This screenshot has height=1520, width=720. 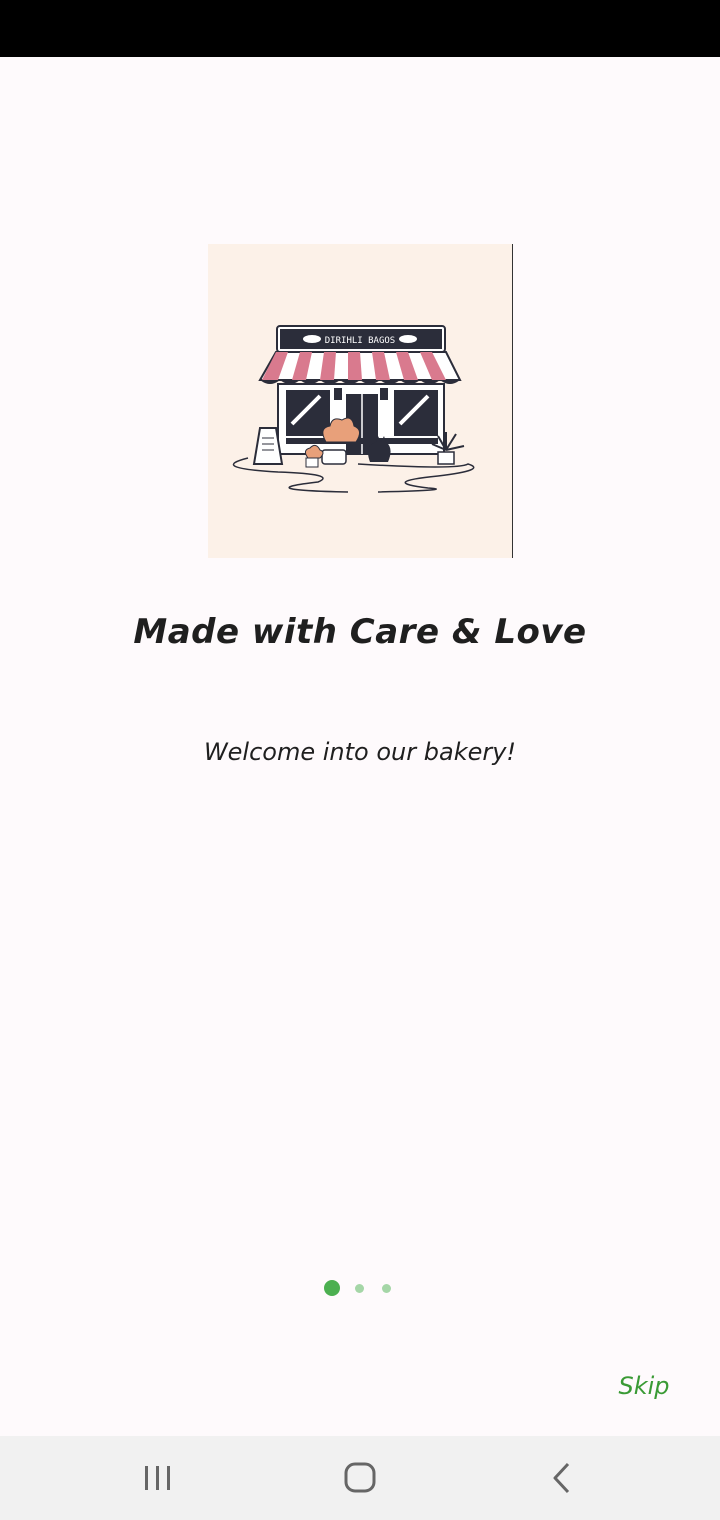 I want to click on page-indicator, so click(x=360, y=1288).